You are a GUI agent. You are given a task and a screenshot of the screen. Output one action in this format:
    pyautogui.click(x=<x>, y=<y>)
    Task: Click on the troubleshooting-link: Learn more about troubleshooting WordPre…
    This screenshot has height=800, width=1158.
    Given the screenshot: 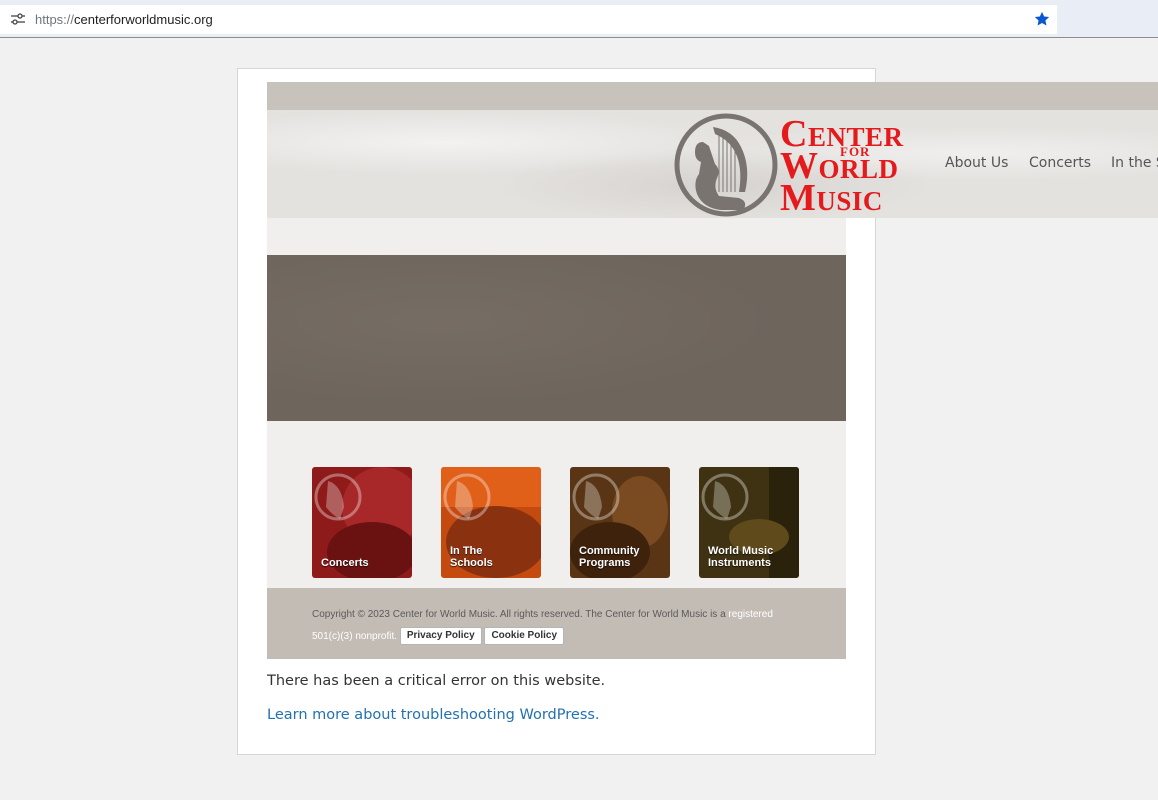 What is the action you would take?
    pyautogui.click(x=433, y=715)
    